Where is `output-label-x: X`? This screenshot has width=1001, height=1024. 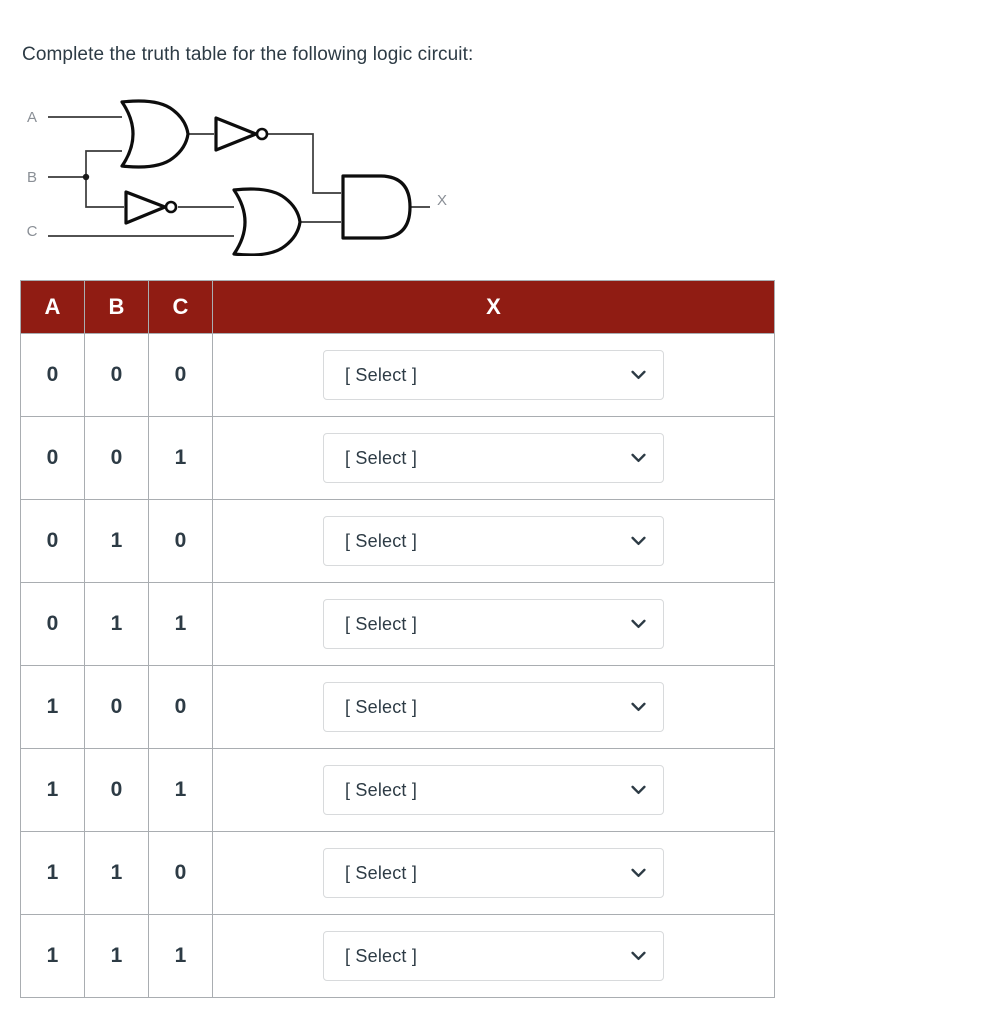
output-label-x: X is located at coordinates (442, 200).